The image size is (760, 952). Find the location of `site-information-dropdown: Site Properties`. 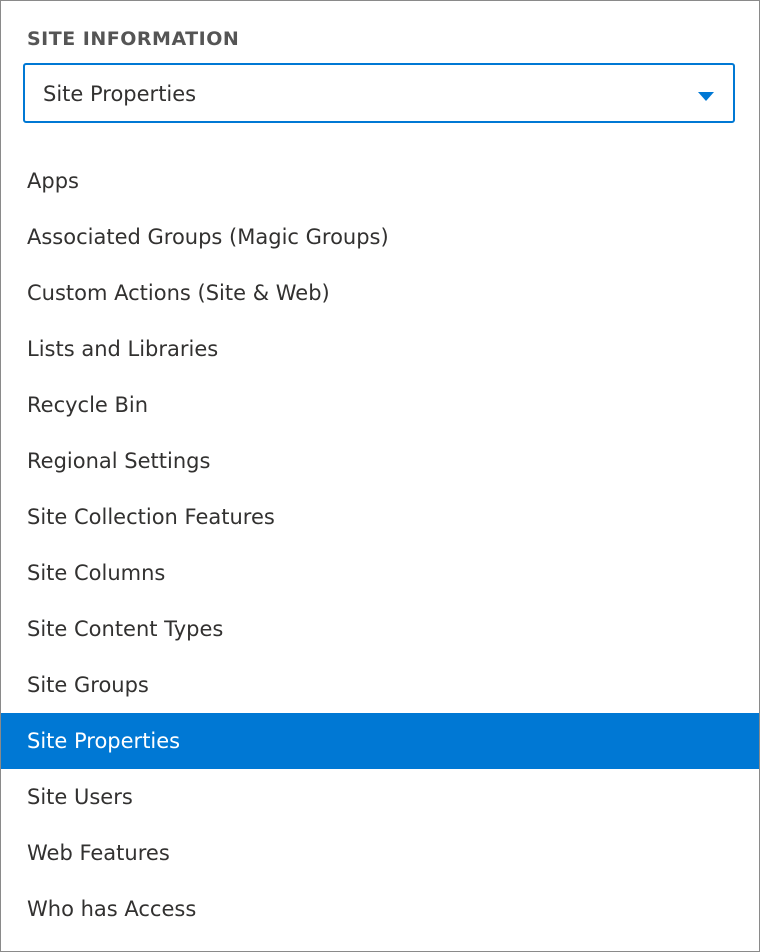

site-information-dropdown: Site Properties is located at coordinates (379, 93).